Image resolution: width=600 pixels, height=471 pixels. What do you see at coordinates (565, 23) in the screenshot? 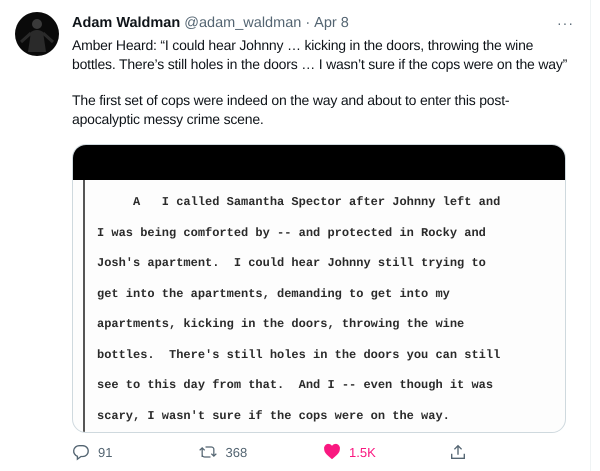
I see `more-options-icon: ···` at bounding box center [565, 23].